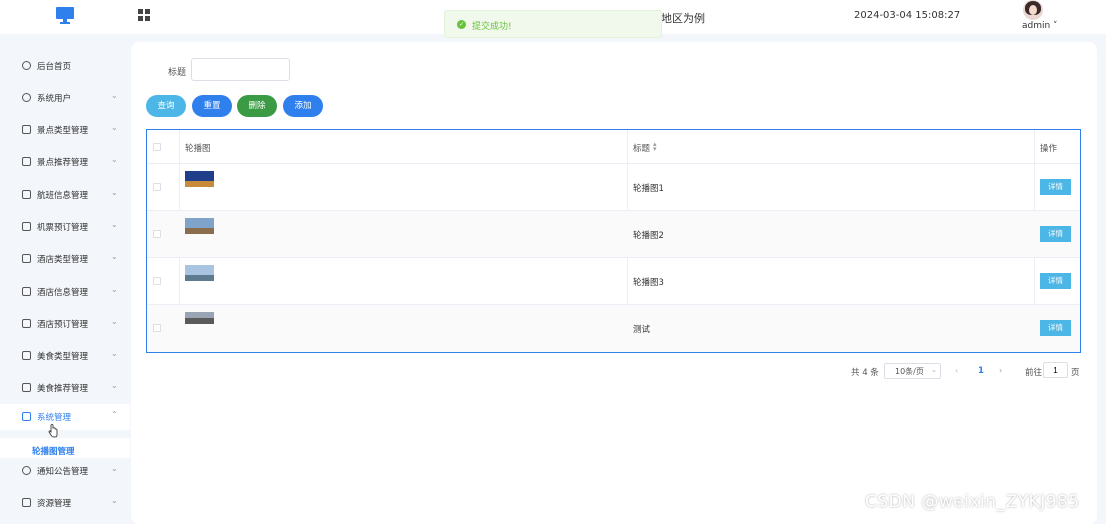  What do you see at coordinates (257, 106) in the screenshot?
I see `delete-button: 删除` at bounding box center [257, 106].